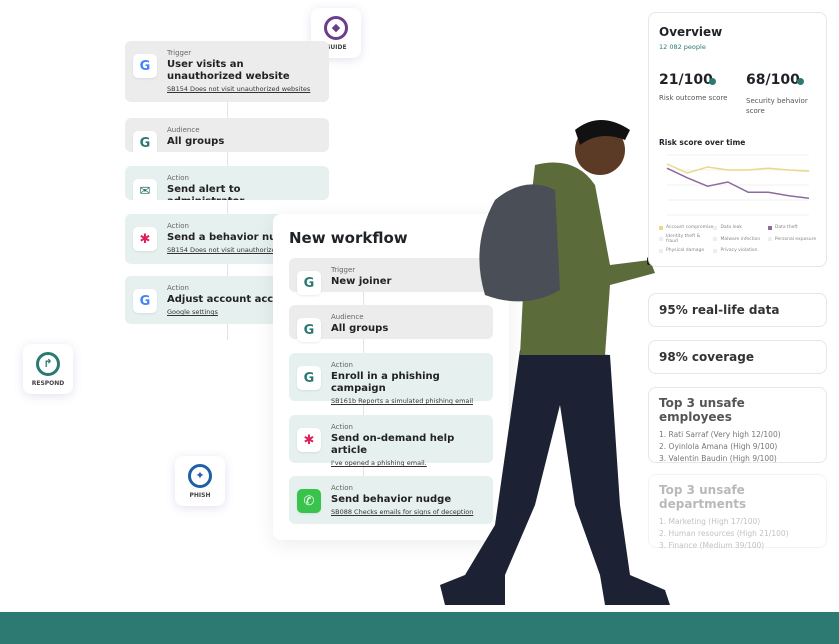  Describe the element at coordinates (48, 363) in the screenshot. I see `respond-icon: ↱` at that location.